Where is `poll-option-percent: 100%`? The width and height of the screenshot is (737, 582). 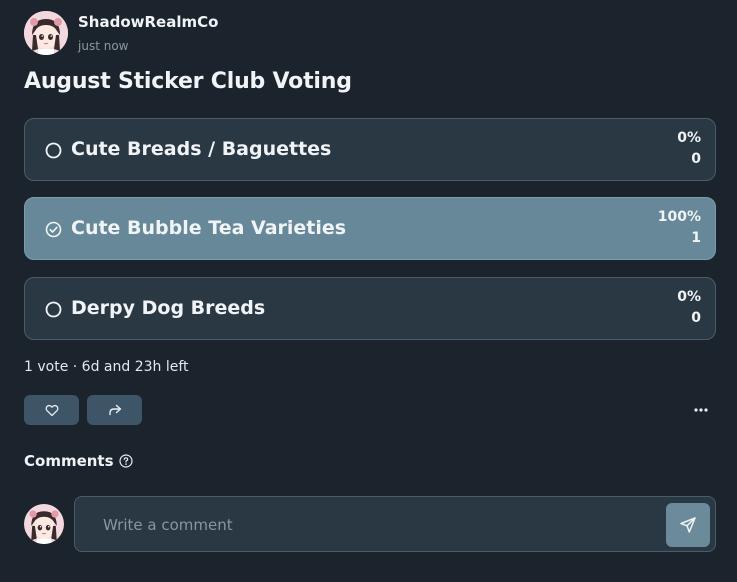 poll-option-percent: 100% is located at coordinates (679, 217).